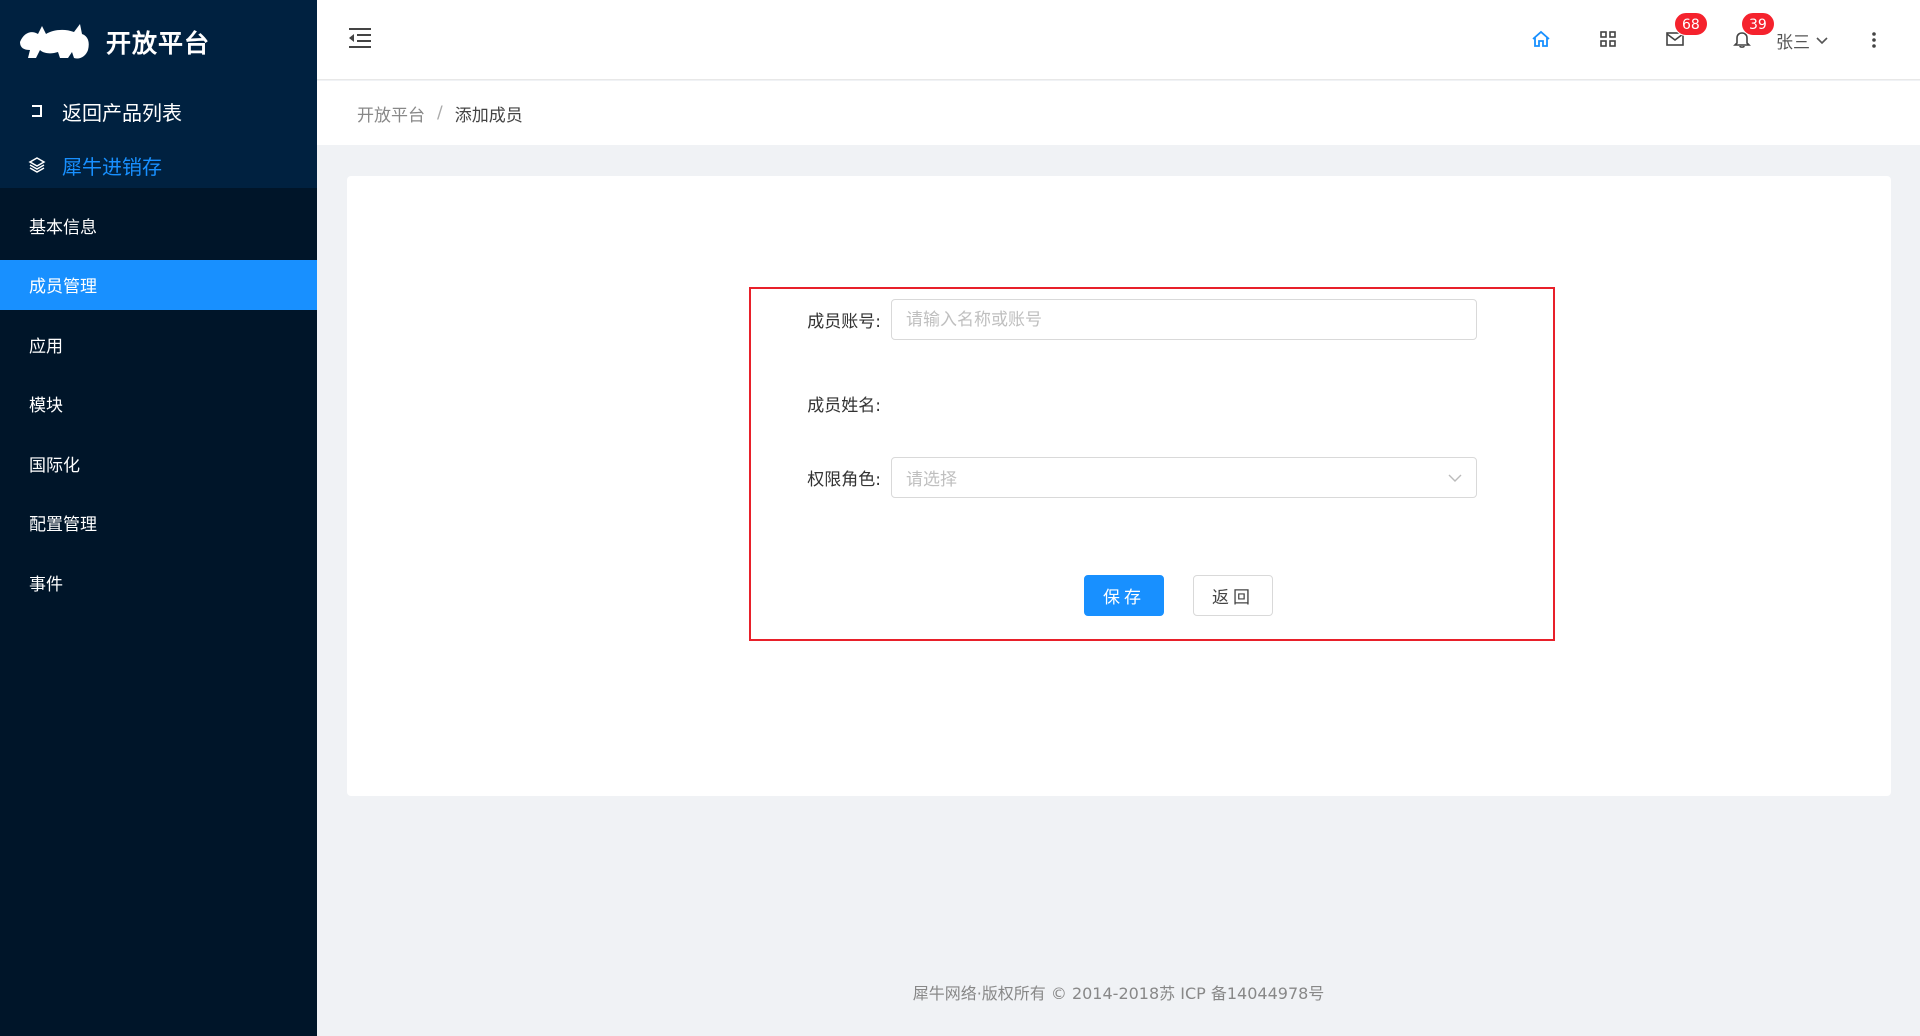 Image resolution: width=1920 pixels, height=1036 pixels. I want to click on back-to-products-label: 返回产品列表, so click(122, 112).